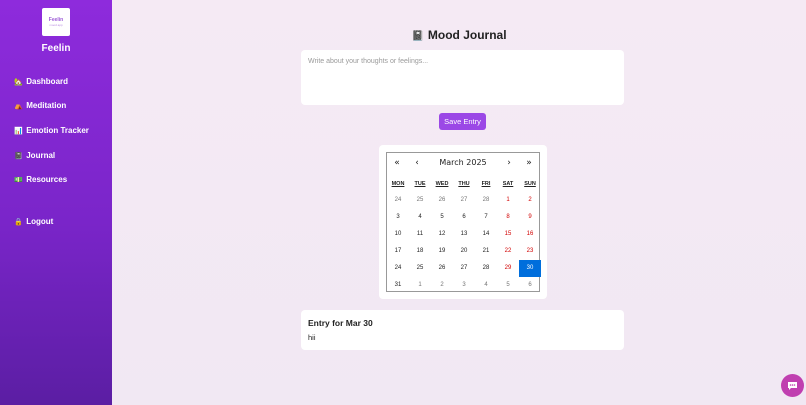 This screenshot has width=806, height=405. I want to click on money-icon: 💵, so click(18, 180).